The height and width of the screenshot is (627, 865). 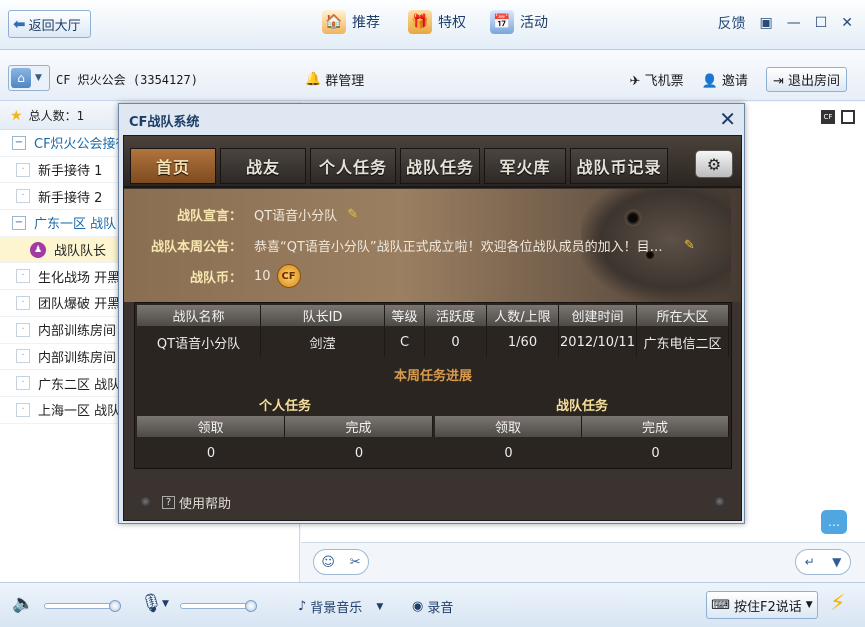 I want to click on music-dropdown-icon: ▼, so click(x=379, y=607).